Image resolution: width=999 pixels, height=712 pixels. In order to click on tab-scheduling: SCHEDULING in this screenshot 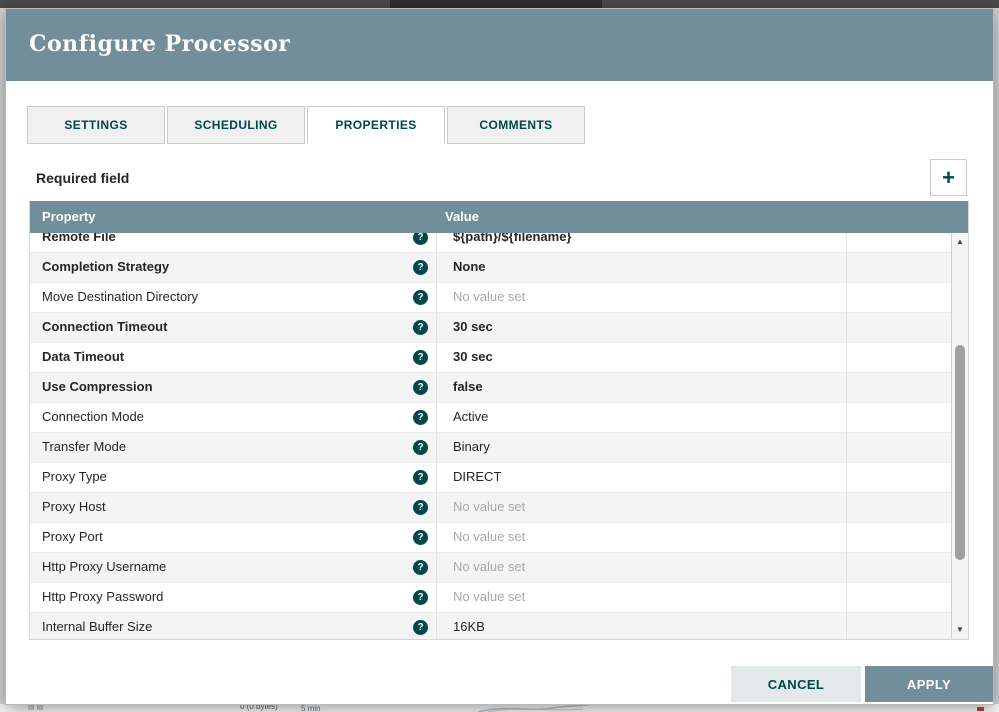, I will do `click(236, 125)`.